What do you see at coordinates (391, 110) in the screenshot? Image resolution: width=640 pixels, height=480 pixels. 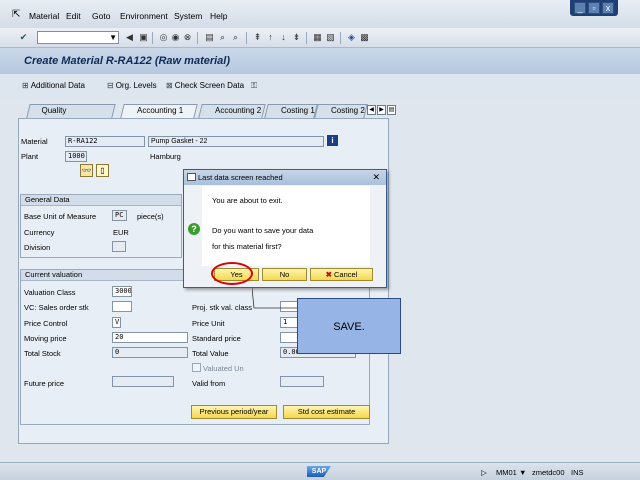 I see `tab-list-icon: ▤` at bounding box center [391, 110].